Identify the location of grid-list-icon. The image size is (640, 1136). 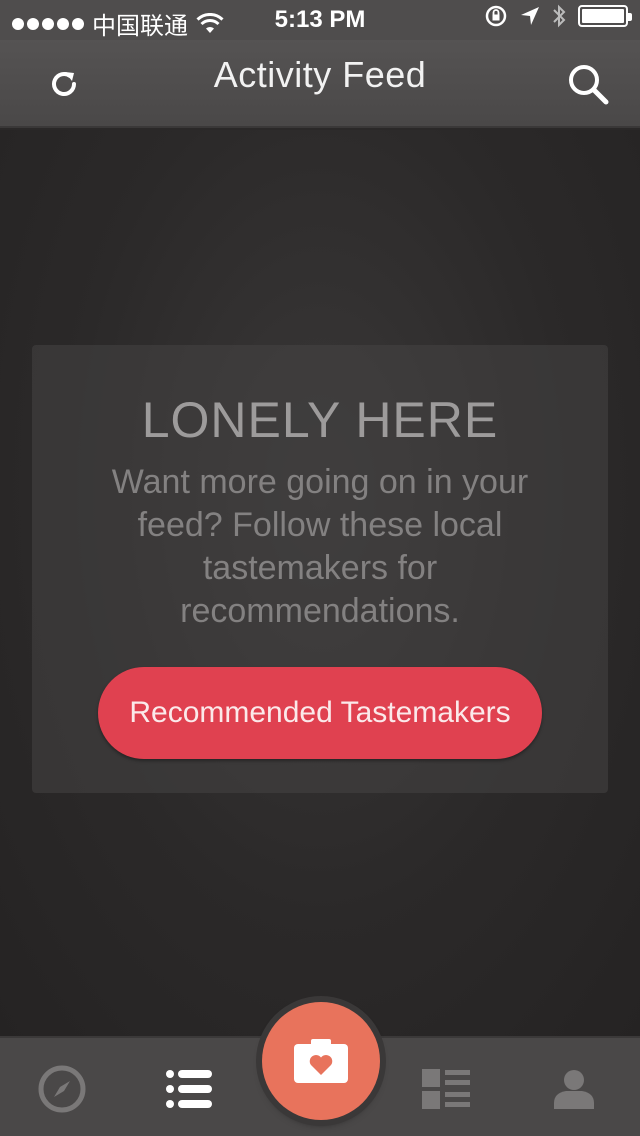
(446, 1089).